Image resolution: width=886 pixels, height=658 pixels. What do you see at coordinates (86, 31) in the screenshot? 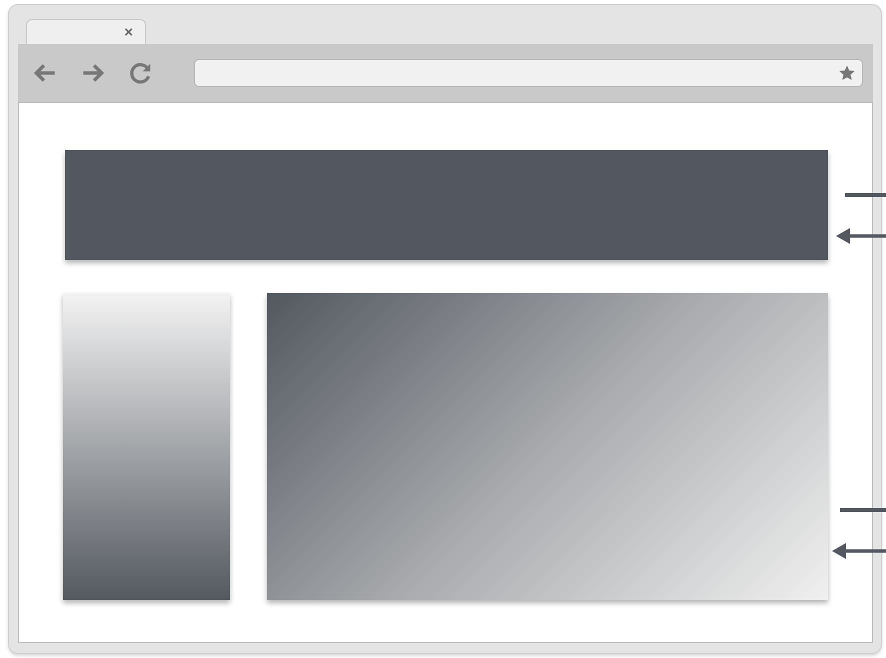
I see `browser-tab: ×` at bounding box center [86, 31].